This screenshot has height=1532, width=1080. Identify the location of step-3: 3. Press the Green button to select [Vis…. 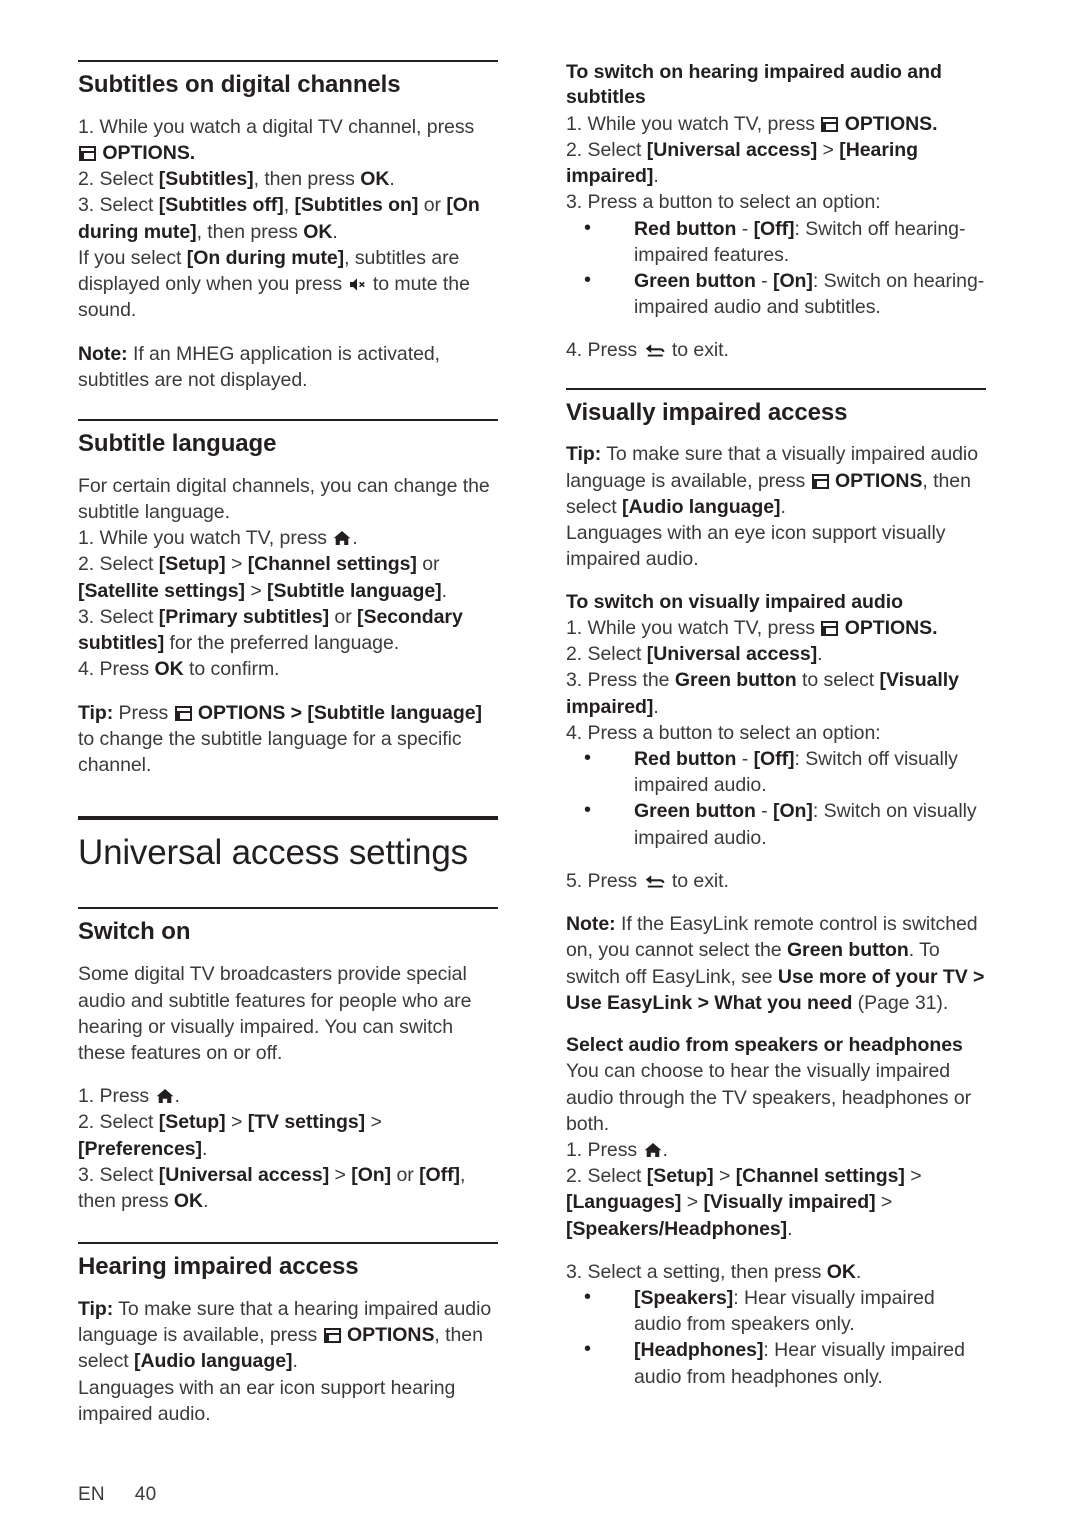
(762, 693).